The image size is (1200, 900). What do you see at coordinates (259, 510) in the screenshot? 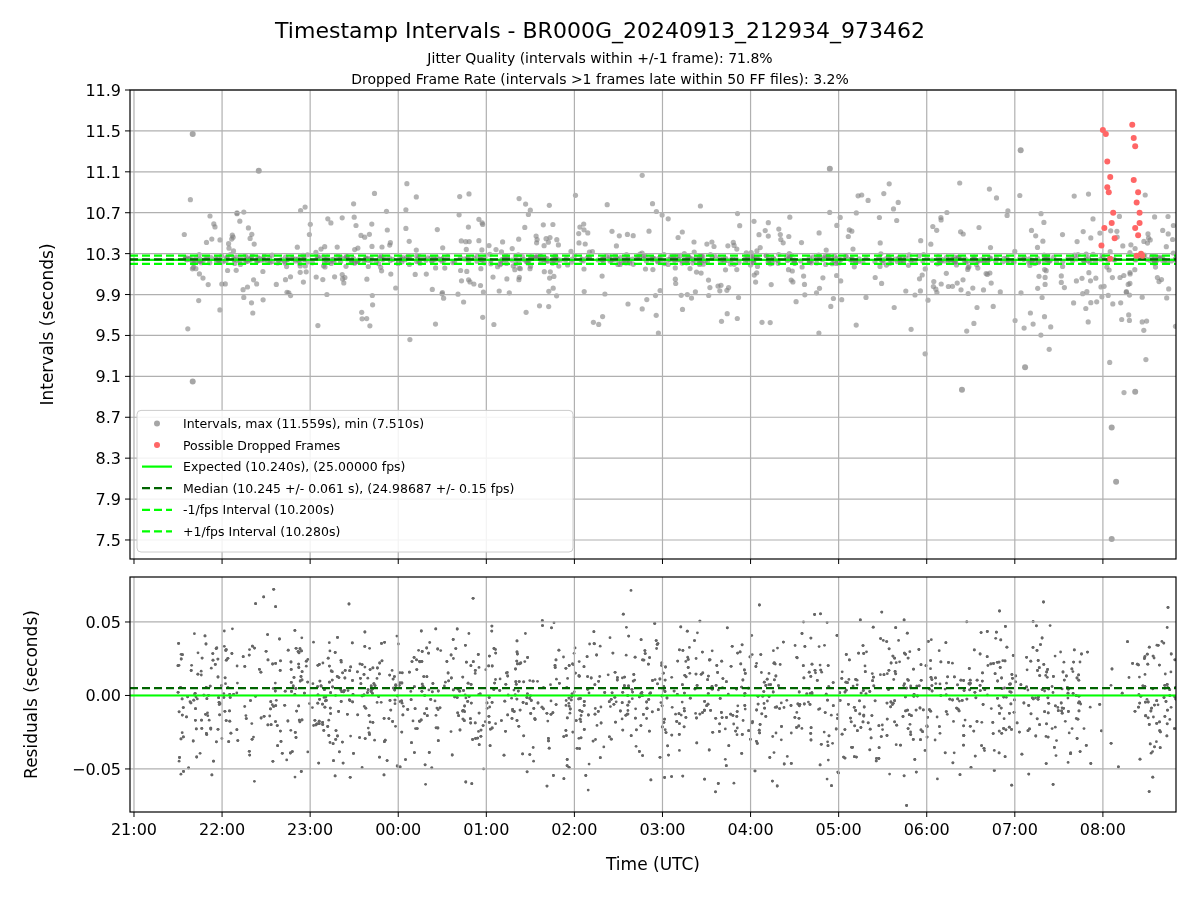
I see `legend-label: -1/fps Interval (10.200s)` at bounding box center [259, 510].